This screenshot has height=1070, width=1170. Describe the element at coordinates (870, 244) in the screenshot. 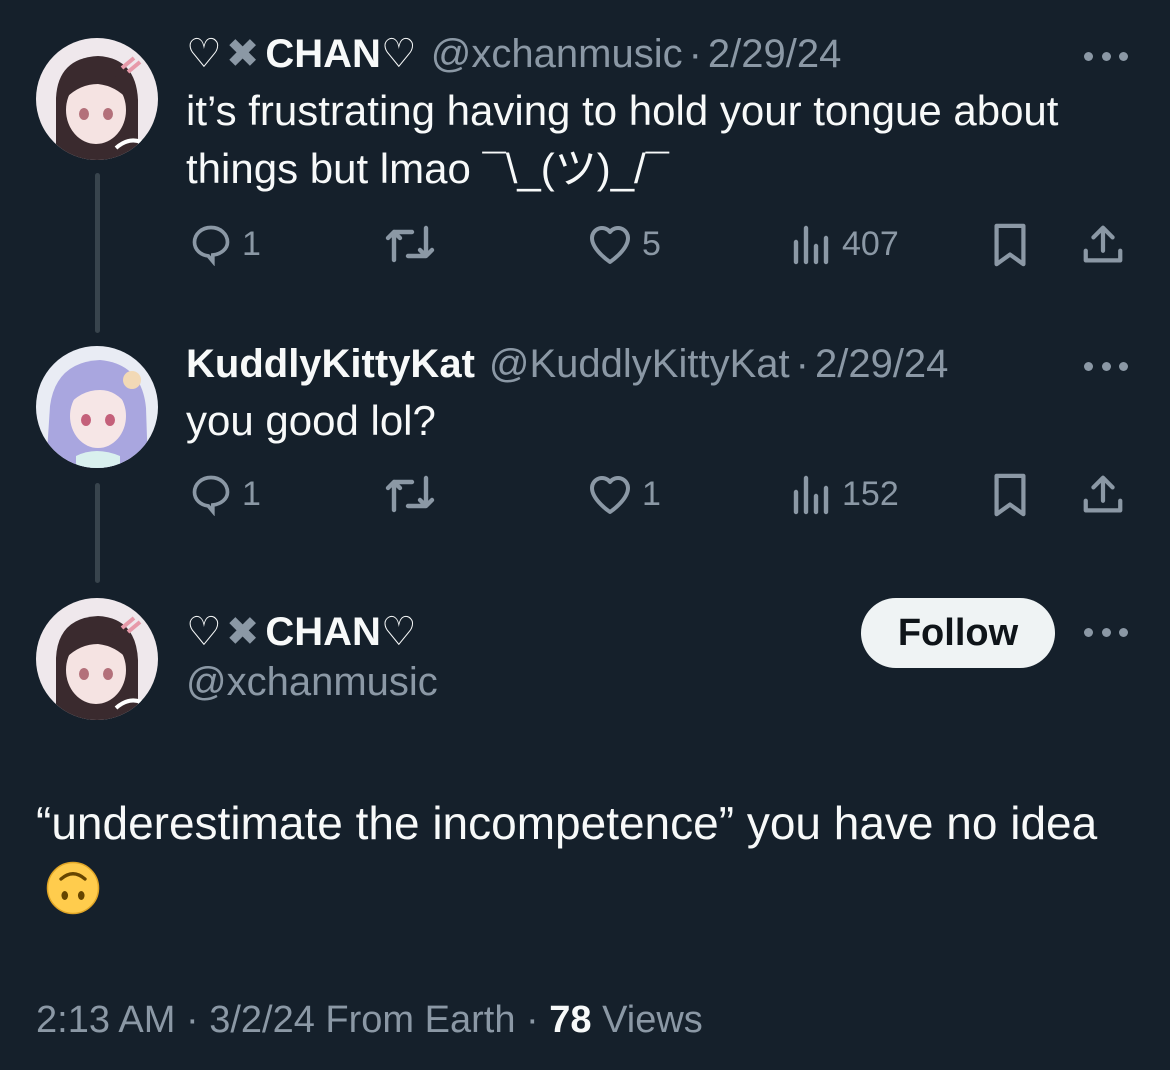

I see `views-count: 407` at that location.